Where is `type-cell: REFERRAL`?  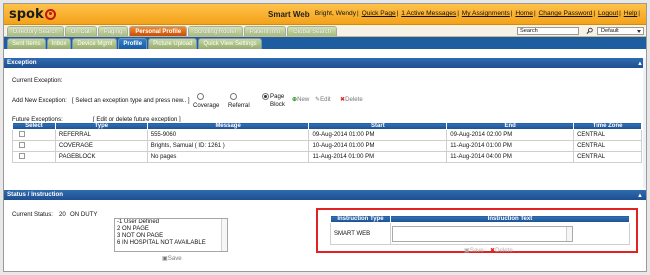
type-cell: REFERRAL is located at coordinates (101, 135).